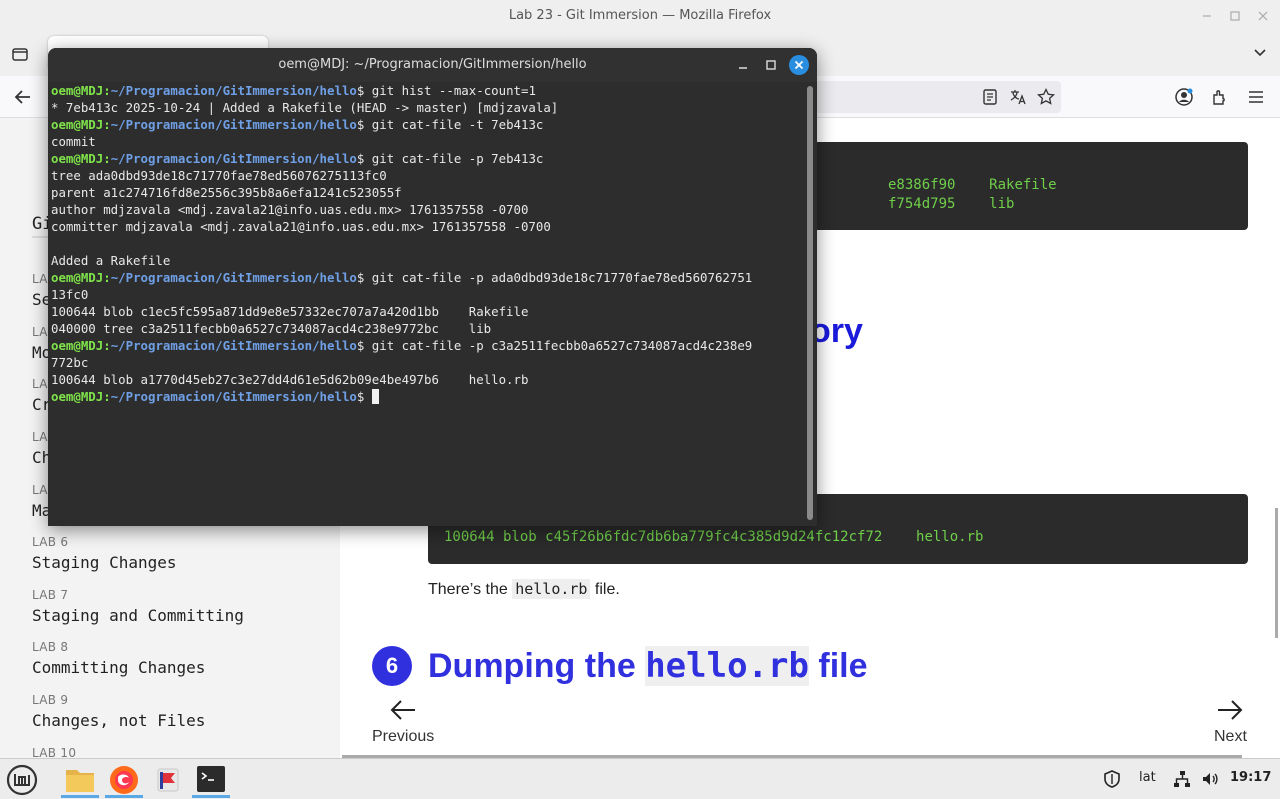  I want to click on extensions-icon, so click(1220, 97).